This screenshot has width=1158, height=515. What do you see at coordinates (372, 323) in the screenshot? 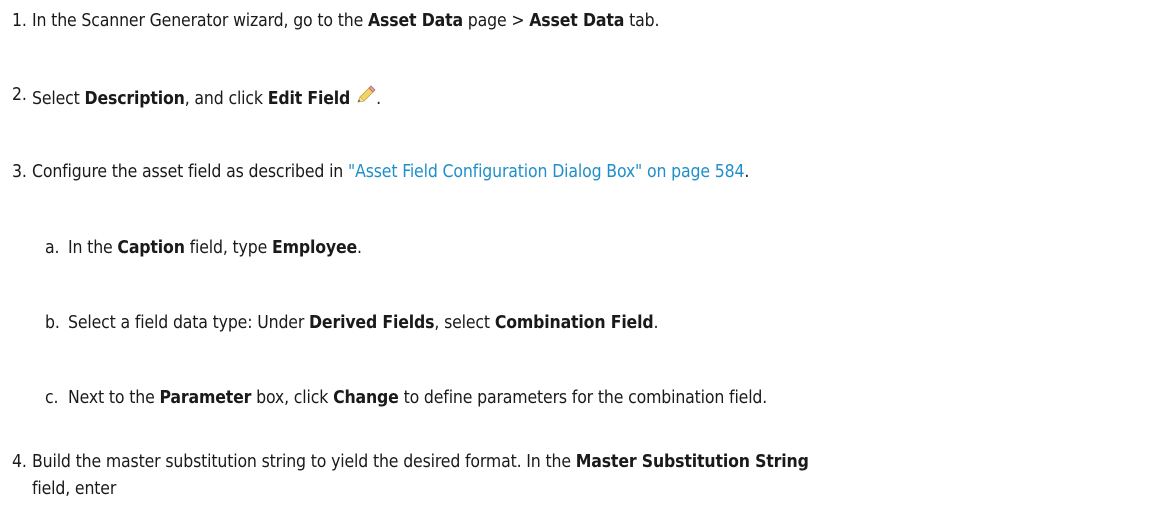
I see `ui-term-derived-fields: Derived Fields` at bounding box center [372, 323].